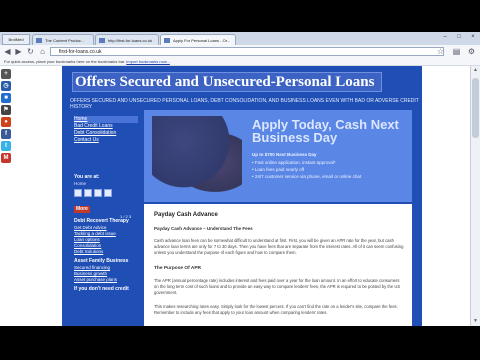 Image resolution: width=480 pixels, height=360 pixels. I want to click on addthis-bar, so click(106, 193).